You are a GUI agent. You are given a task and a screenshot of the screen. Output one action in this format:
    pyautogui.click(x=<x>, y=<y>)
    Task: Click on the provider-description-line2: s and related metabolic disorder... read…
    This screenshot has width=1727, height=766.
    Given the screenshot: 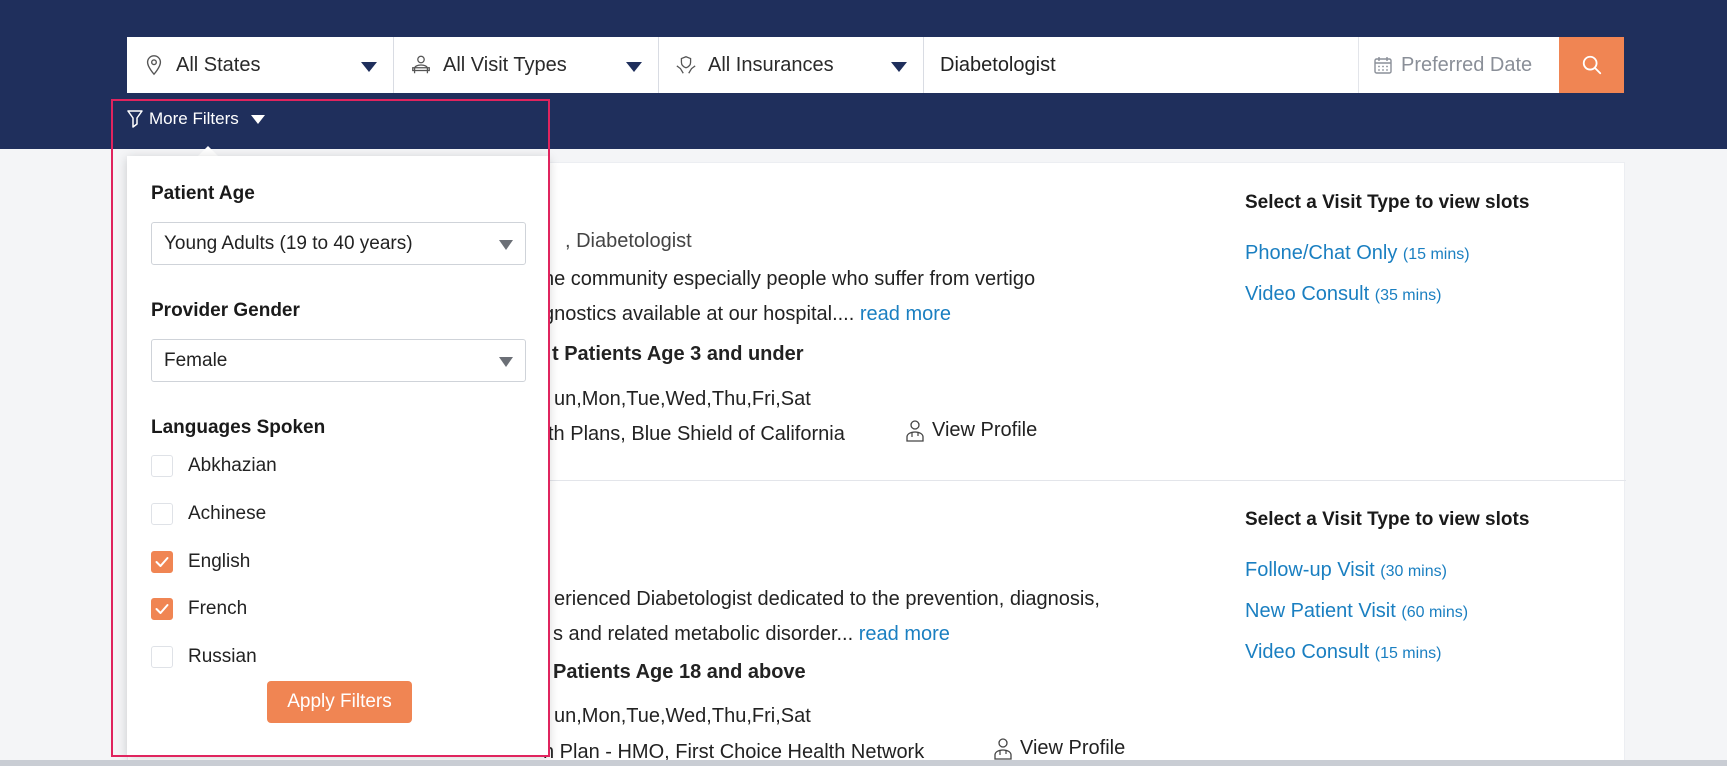 What is the action you would take?
    pyautogui.click(x=751, y=634)
    